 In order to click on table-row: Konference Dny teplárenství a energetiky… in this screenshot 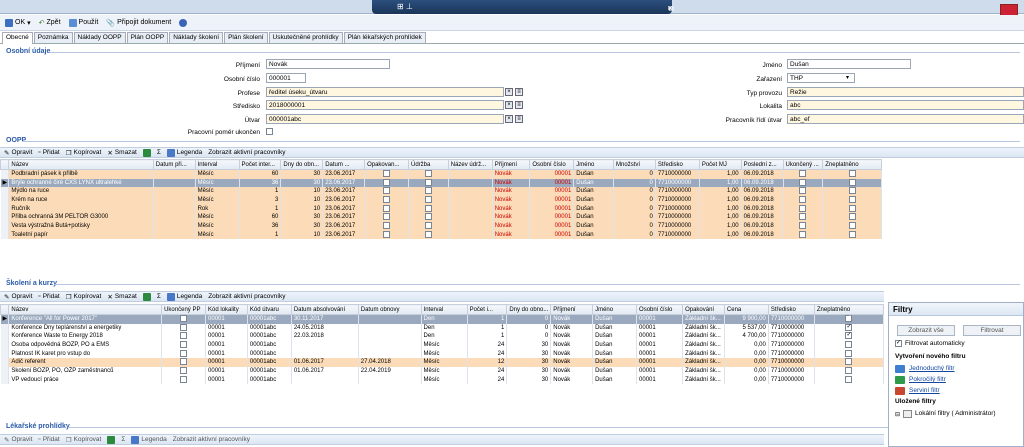, I will do `click(442, 328)`.